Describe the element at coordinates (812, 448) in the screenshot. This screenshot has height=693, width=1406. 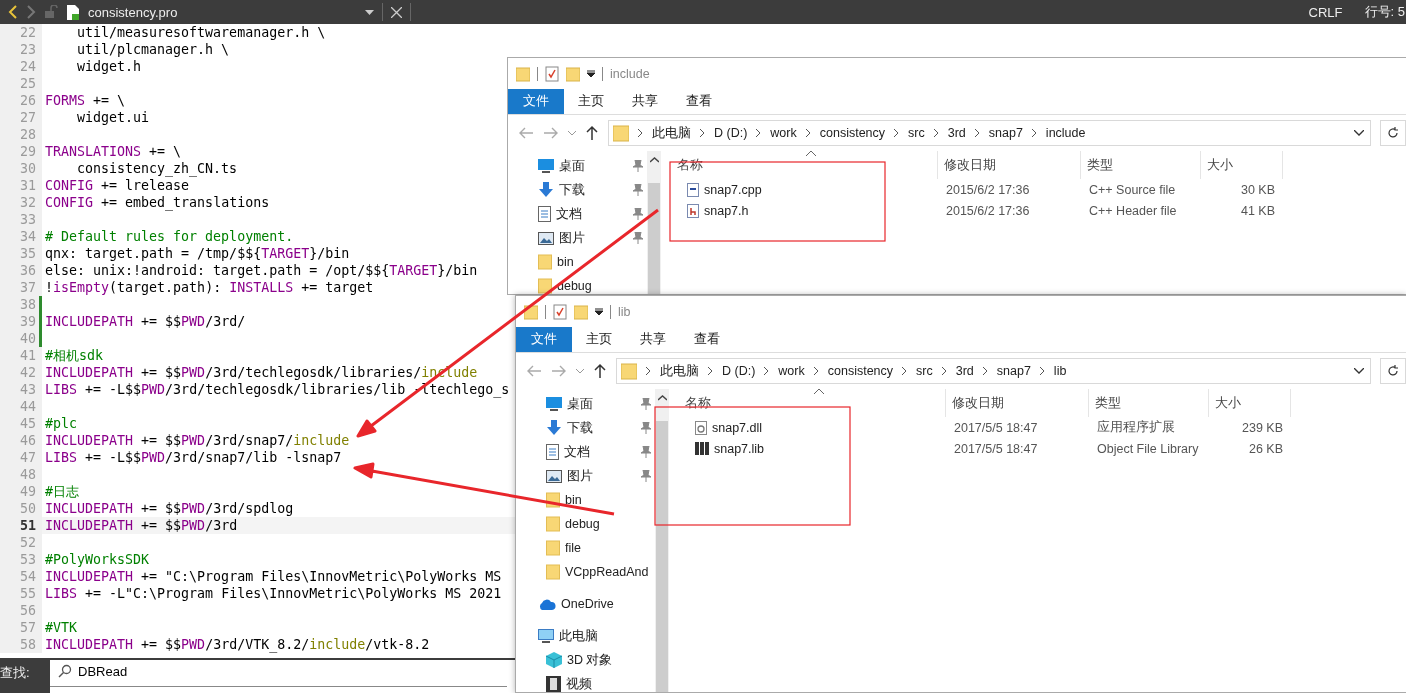
I see `file-name: snap7.lib` at that location.